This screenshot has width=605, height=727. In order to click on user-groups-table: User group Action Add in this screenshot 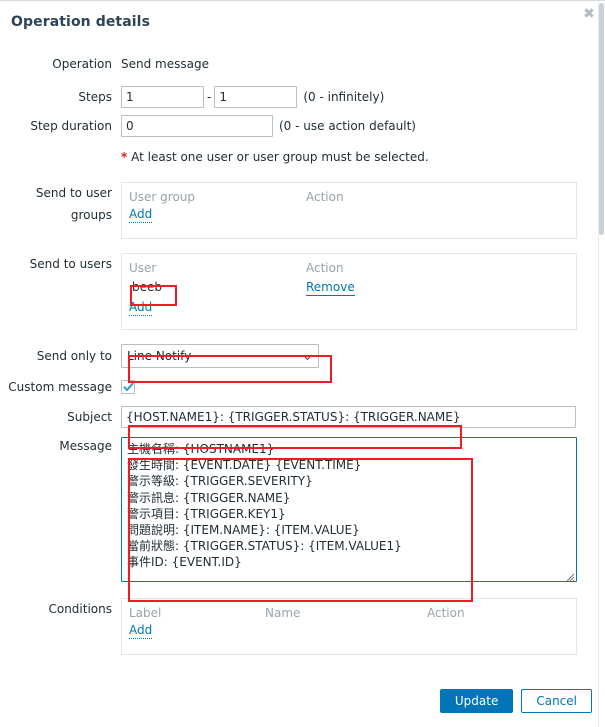, I will do `click(349, 210)`.